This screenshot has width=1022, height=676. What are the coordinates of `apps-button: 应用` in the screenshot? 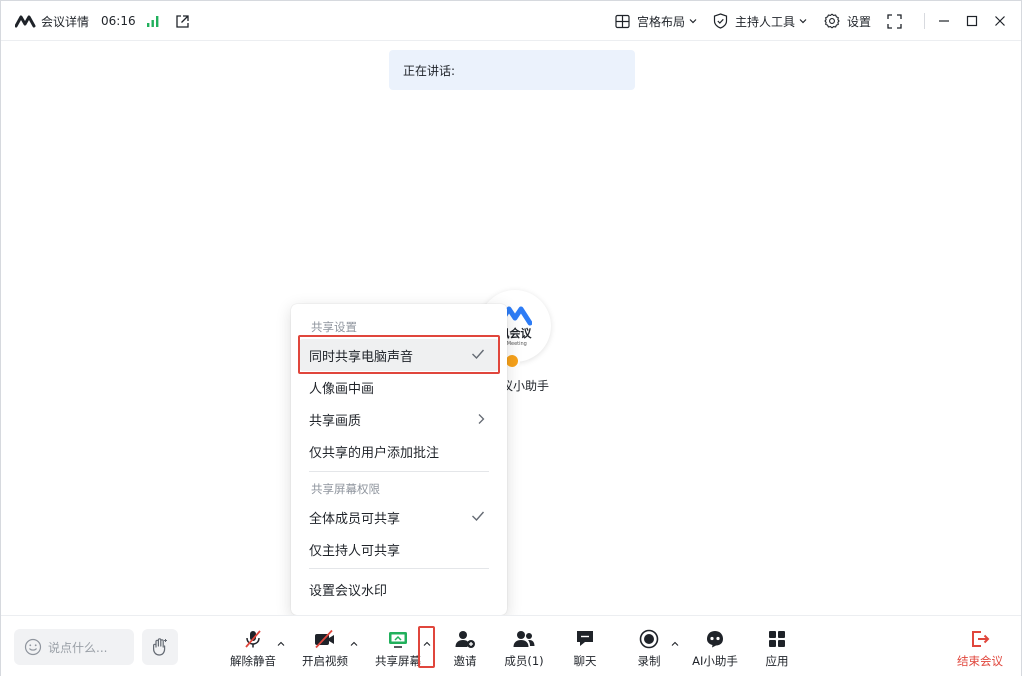 It's located at (777, 648).